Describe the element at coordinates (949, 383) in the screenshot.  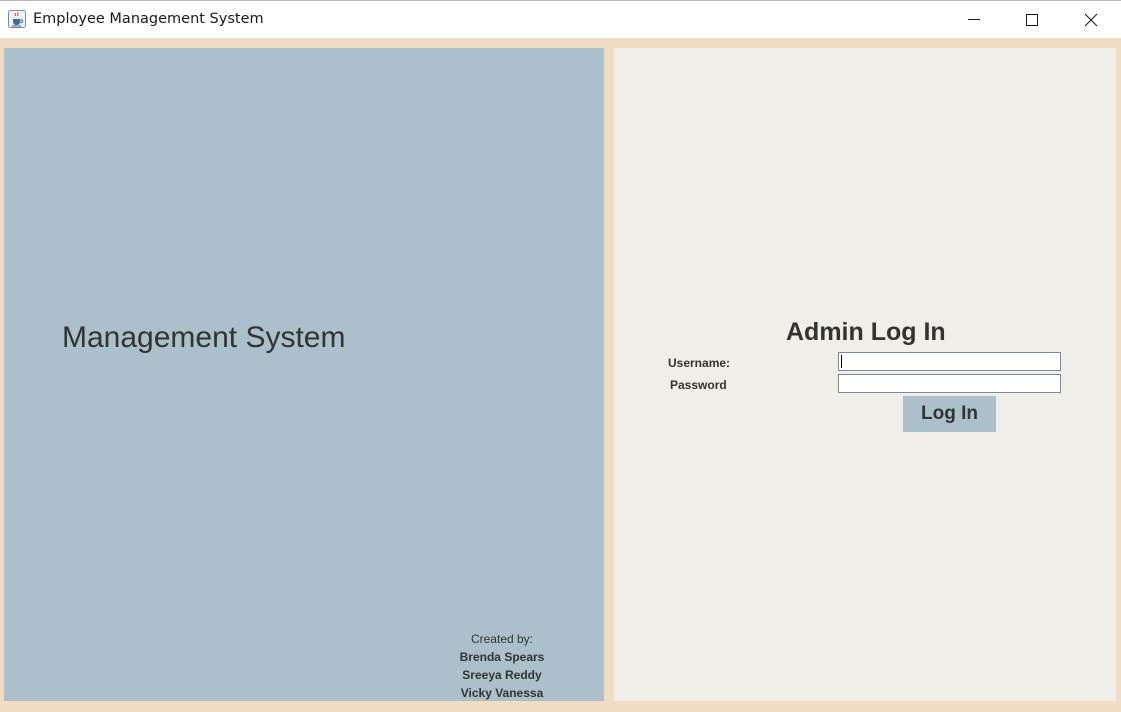
I see `password-input` at that location.